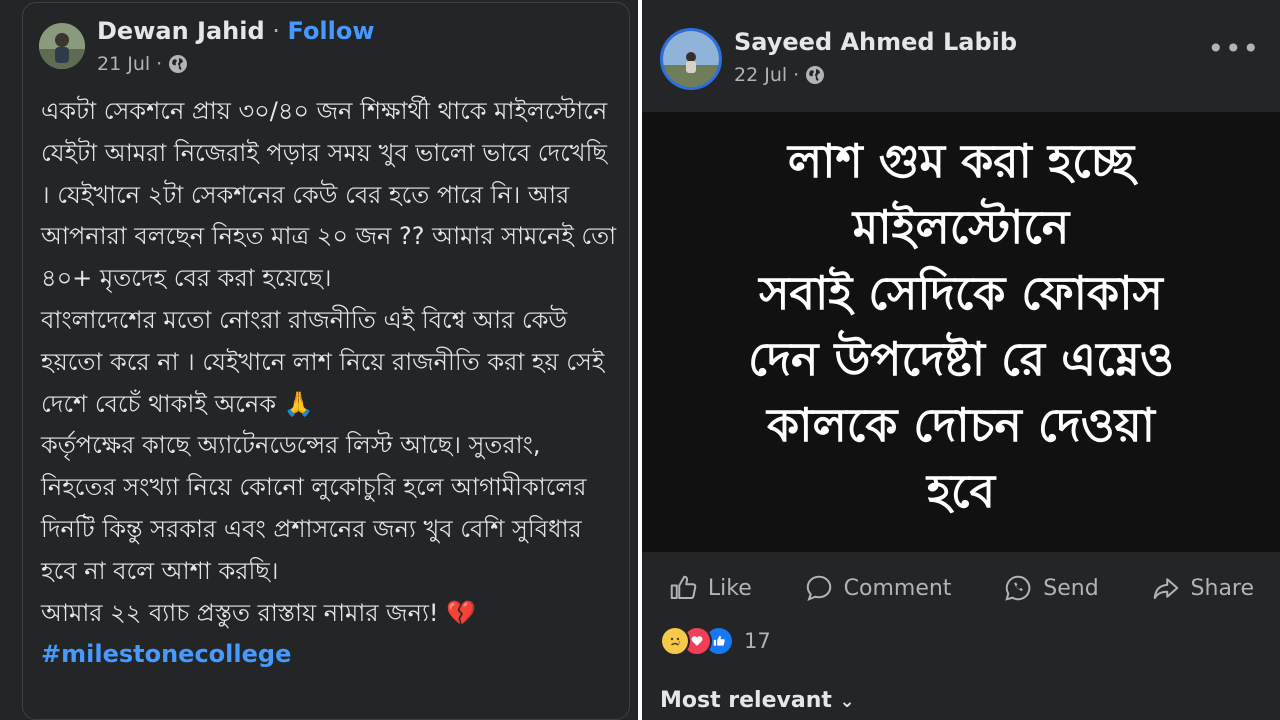 Image resolution: width=1280 pixels, height=720 pixels. What do you see at coordinates (331, 655) in the screenshot?
I see `hashtag-link: #milestonecollege` at bounding box center [331, 655].